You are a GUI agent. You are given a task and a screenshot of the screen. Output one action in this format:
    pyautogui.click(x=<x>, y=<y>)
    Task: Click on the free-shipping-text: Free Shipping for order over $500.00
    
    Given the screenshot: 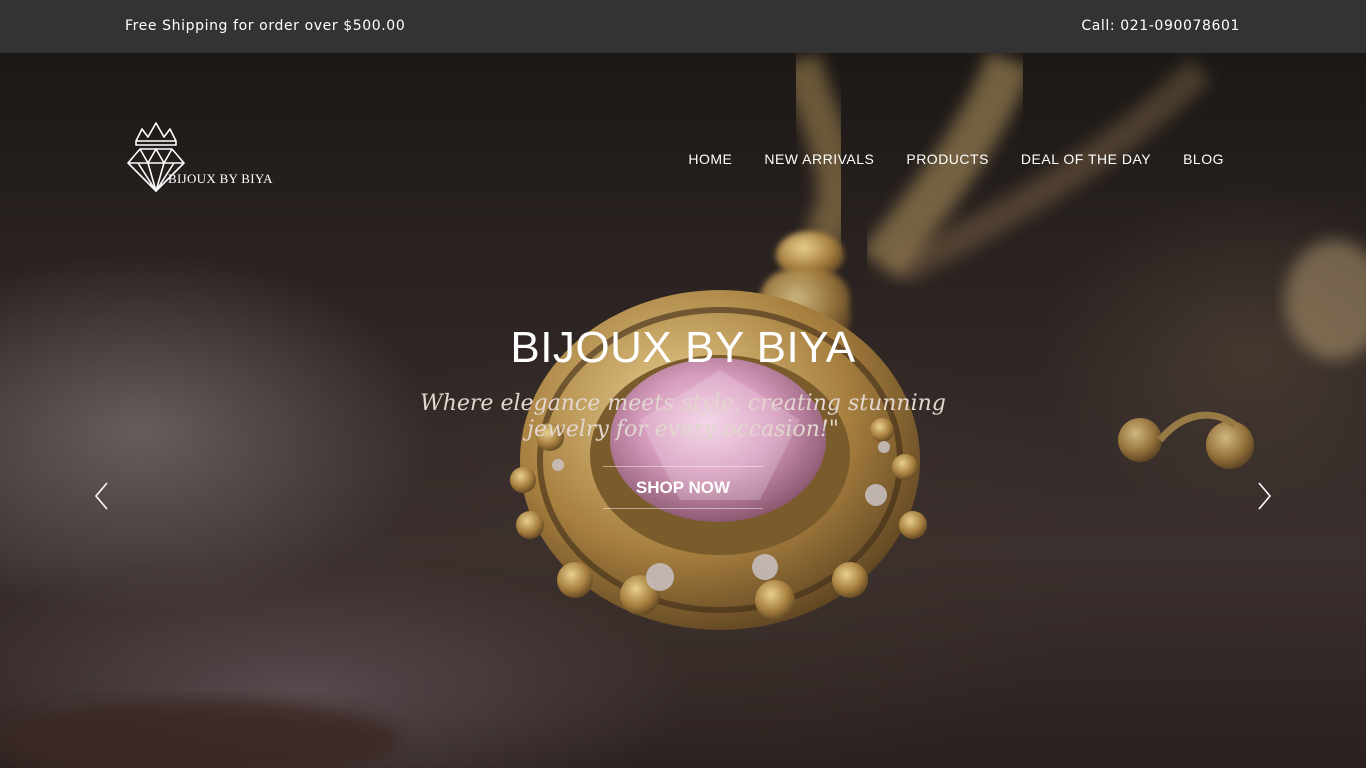 What is the action you would take?
    pyautogui.click(x=265, y=26)
    